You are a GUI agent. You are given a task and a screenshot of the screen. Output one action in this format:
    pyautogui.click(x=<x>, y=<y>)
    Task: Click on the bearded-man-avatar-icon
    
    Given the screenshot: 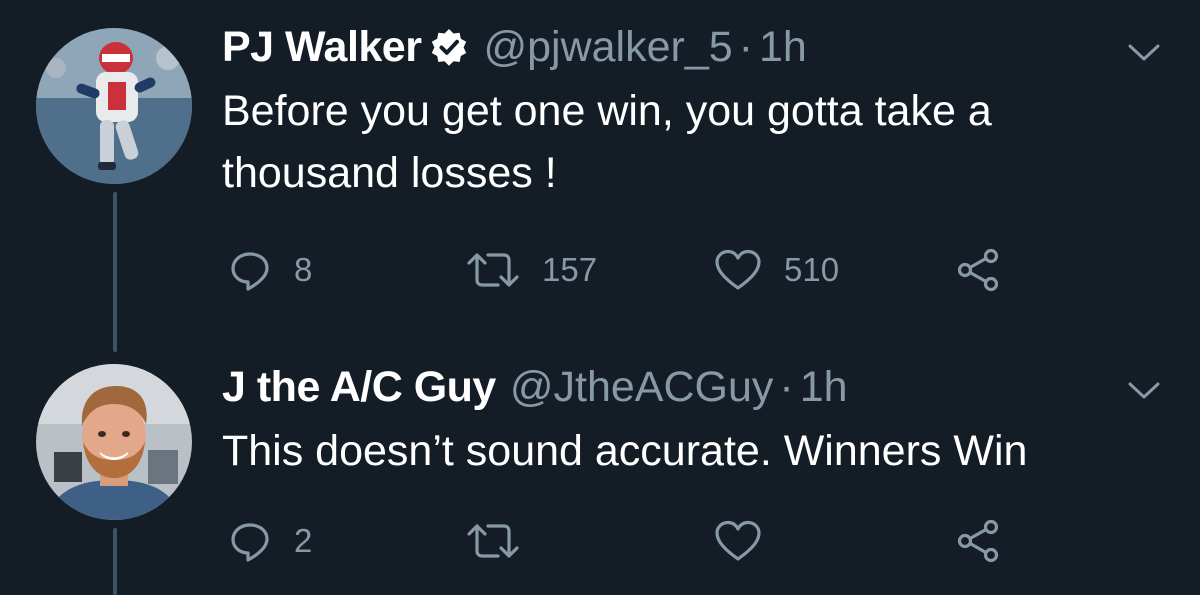 What is the action you would take?
    pyautogui.click(x=114, y=442)
    